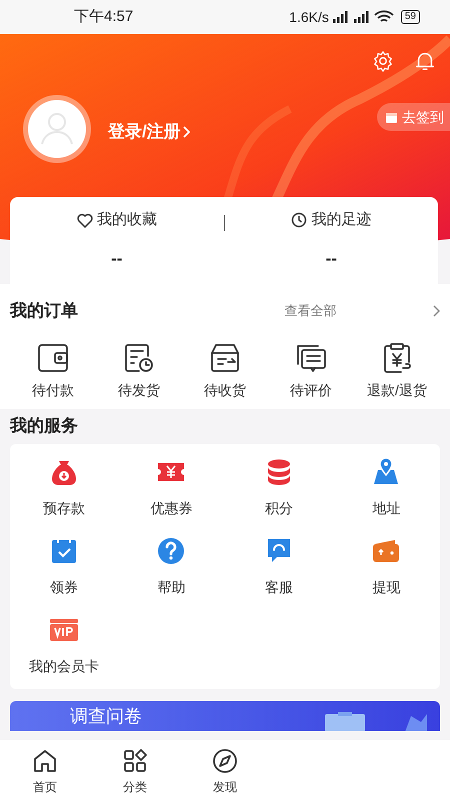 This screenshot has height=800, width=450. Describe the element at coordinates (384, 17) in the screenshot. I see `wifi-icon` at that location.